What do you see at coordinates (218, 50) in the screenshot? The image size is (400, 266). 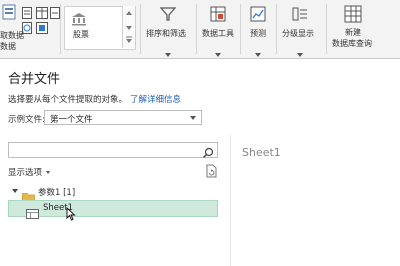 I see `data-tools-dropdown-icon` at bounding box center [218, 50].